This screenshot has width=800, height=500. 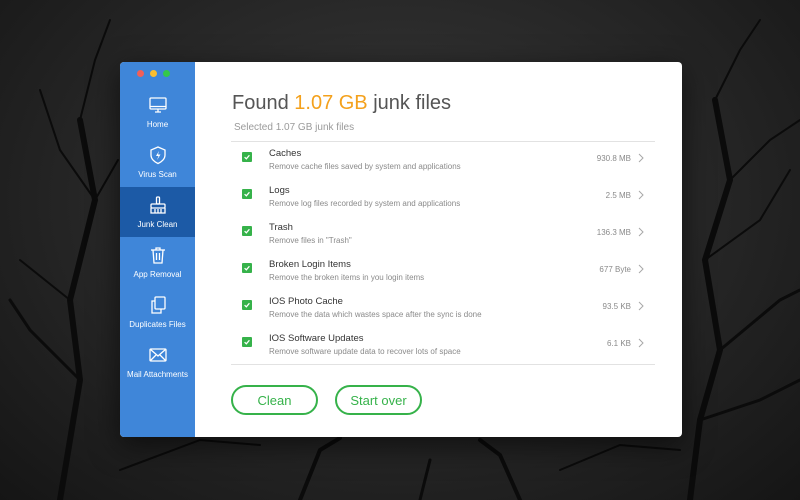 I want to click on minimize-window-button, so click(x=153, y=73).